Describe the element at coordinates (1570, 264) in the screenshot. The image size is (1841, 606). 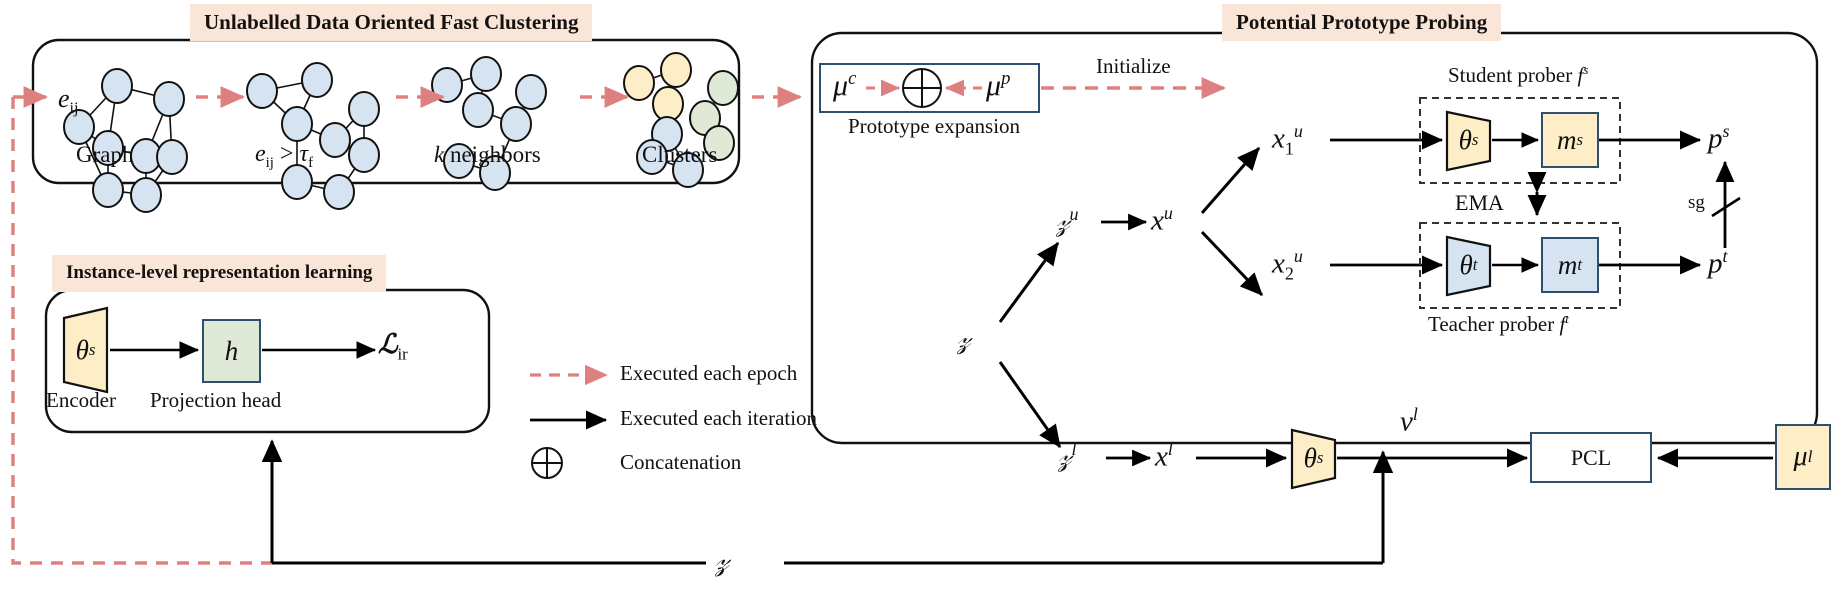
I see `teacher-head-symbol: mt` at that location.